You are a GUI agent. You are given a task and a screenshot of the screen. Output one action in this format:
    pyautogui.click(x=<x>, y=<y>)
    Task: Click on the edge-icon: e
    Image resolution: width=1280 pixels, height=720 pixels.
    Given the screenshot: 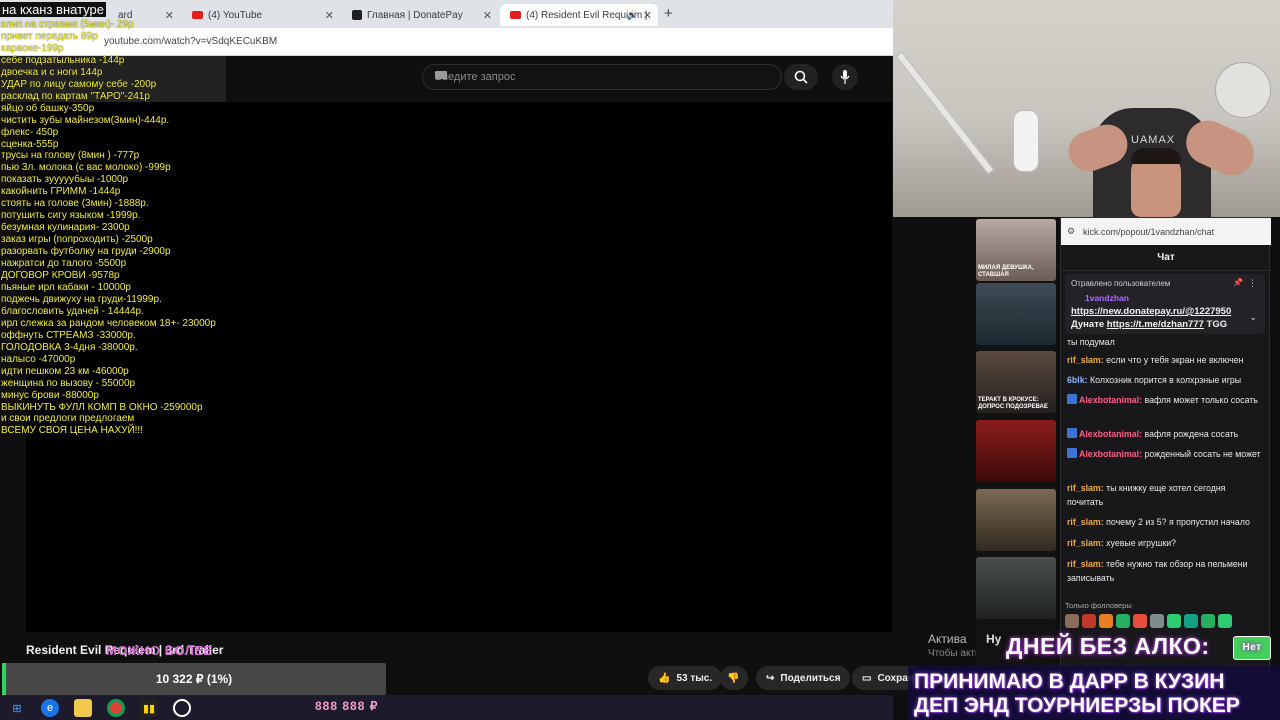 What is the action you would take?
    pyautogui.click(x=50, y=708)
    